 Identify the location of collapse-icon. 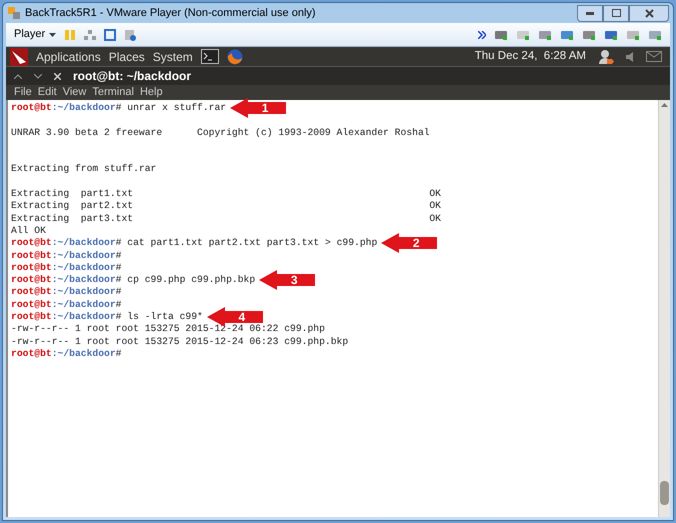
(18, 76).